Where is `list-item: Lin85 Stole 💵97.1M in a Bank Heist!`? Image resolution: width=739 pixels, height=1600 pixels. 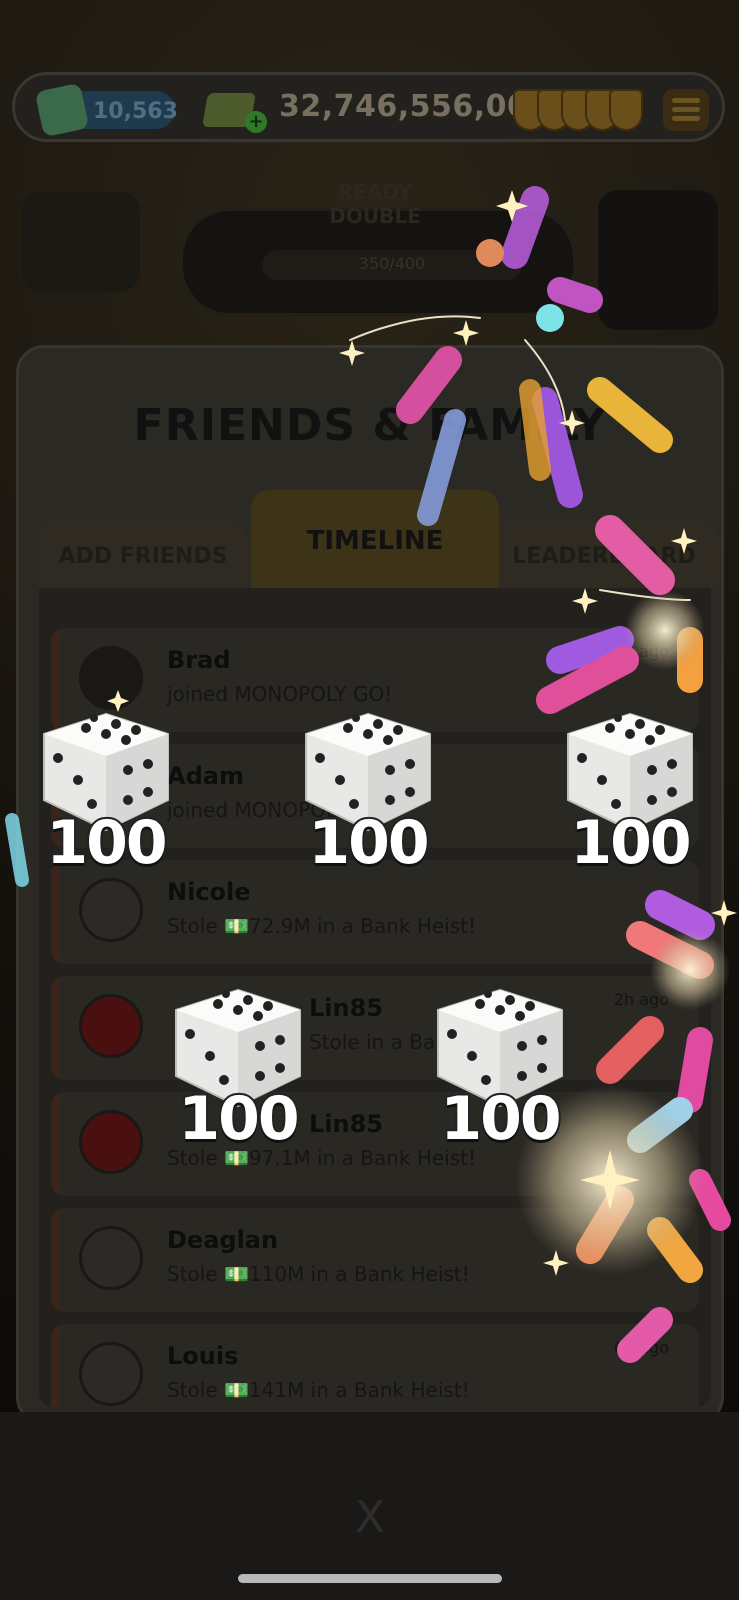 list-item: Lin85 Stole 💵97.1M in a Bank Heist! is located at coordinates (375, 1144).